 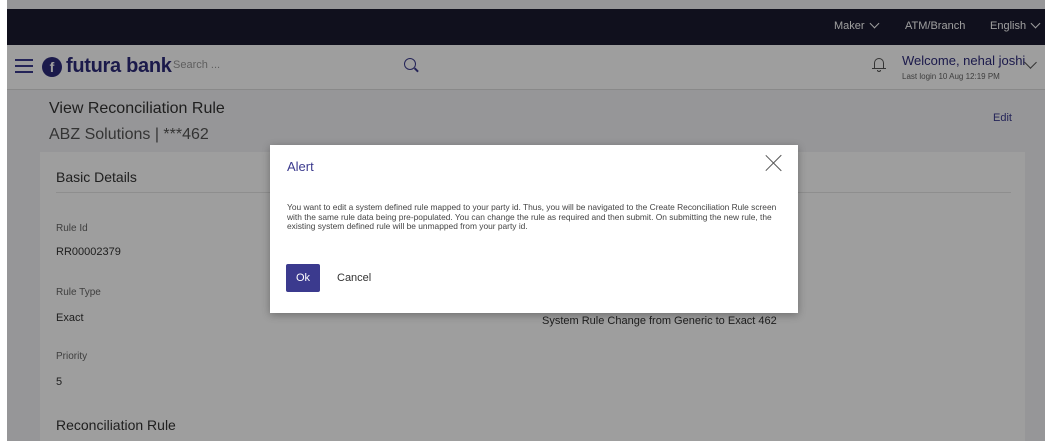 What do you see at coordinates (3, 220) in the screenshot?
I see `left-margin` at bounding box center [3, 220].